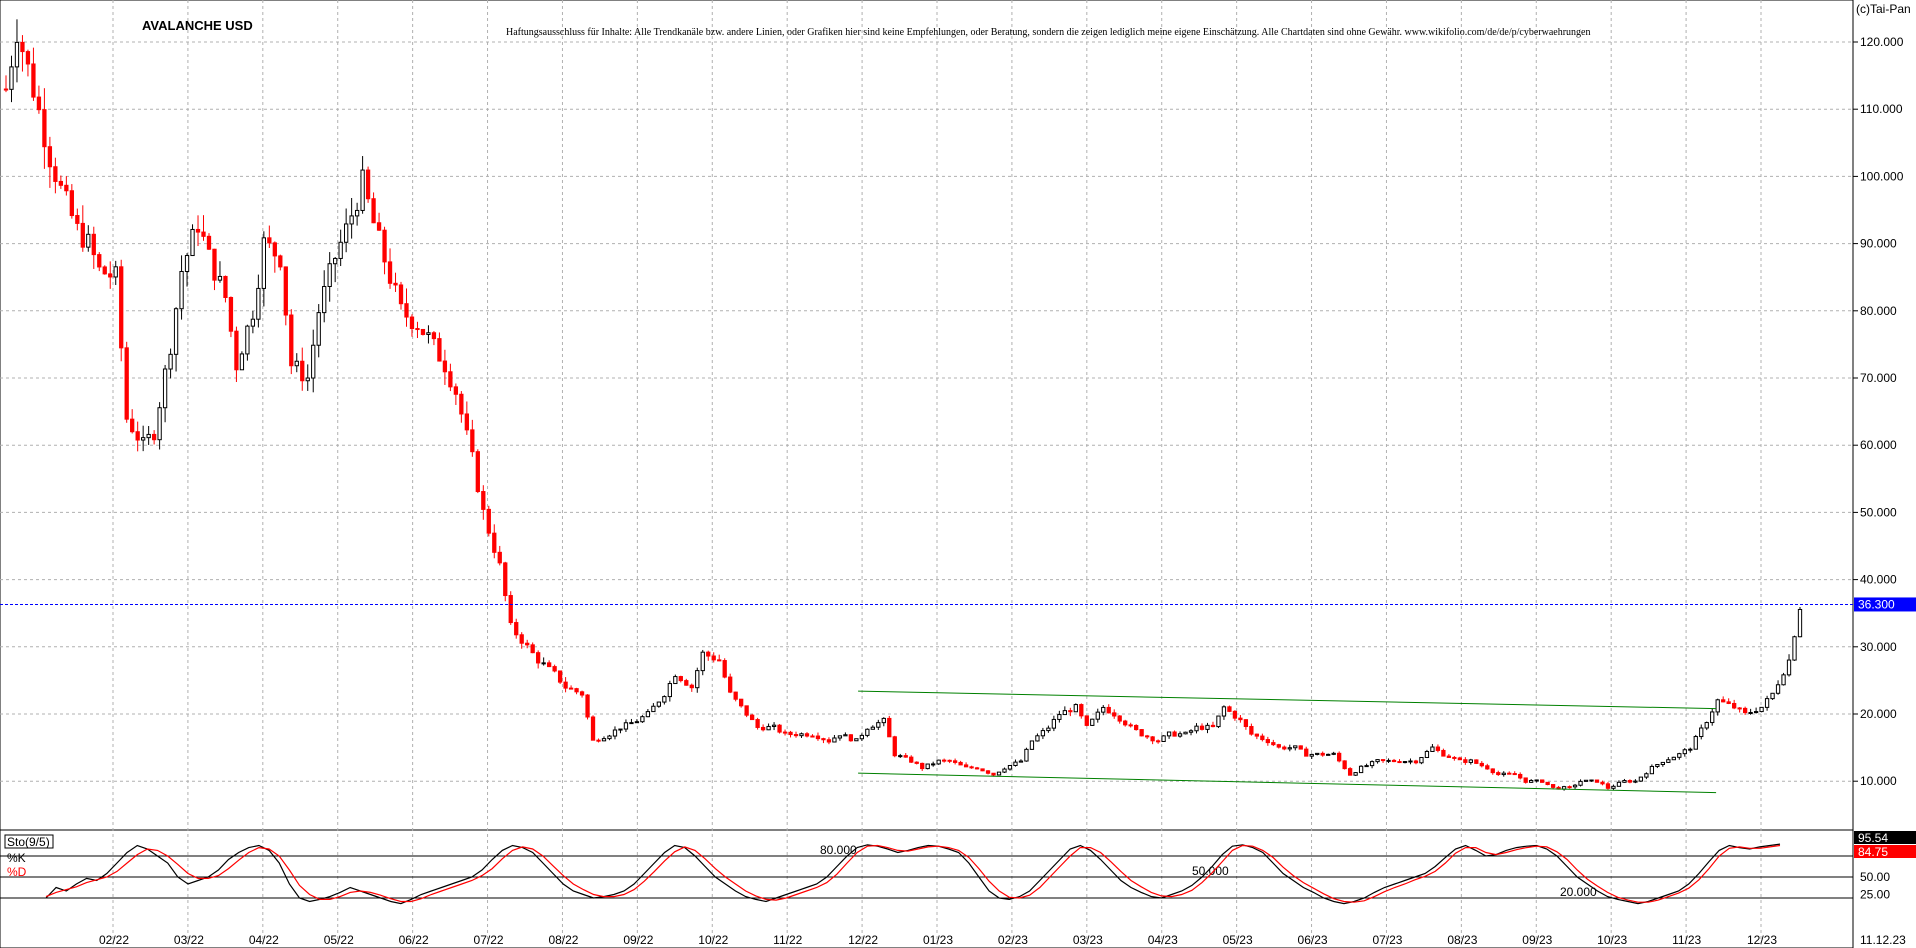 This screenshot has height=948, width=1916. What do you see at coordinates (1612, 940) in the screenshot?
I see `x-tick-label: 10/23` at bounding box center [1612, 940].